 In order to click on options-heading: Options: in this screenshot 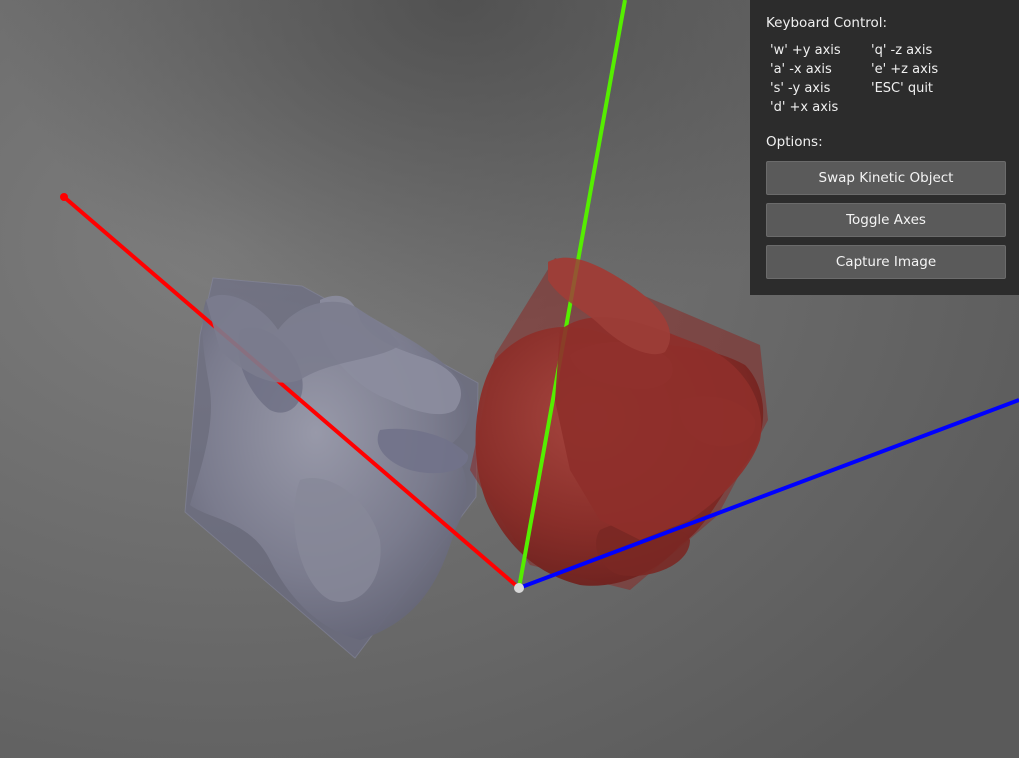, I will do `click(794, 142)`.